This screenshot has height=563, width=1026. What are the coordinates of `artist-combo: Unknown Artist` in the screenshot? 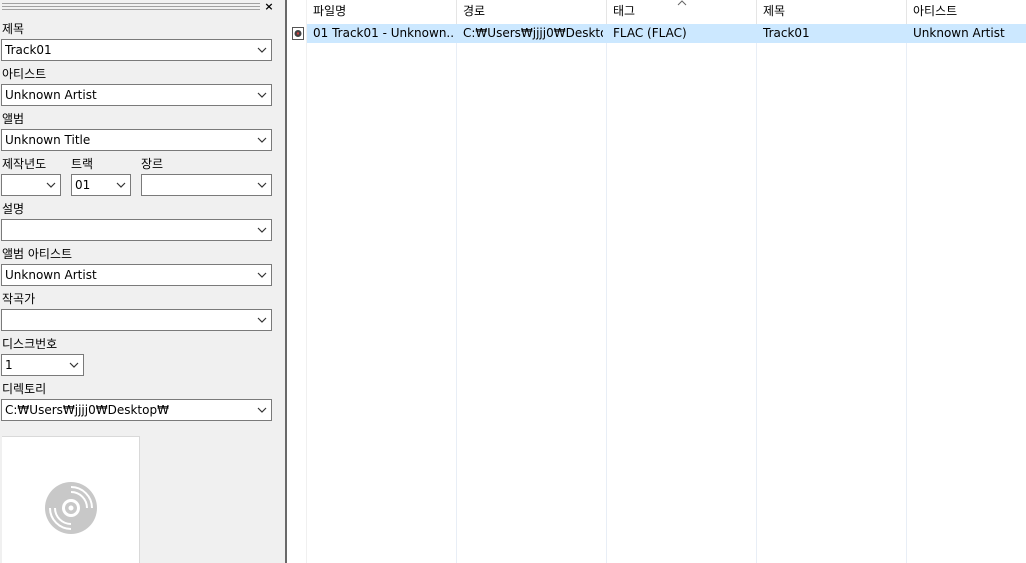 It's located at (136, 95).